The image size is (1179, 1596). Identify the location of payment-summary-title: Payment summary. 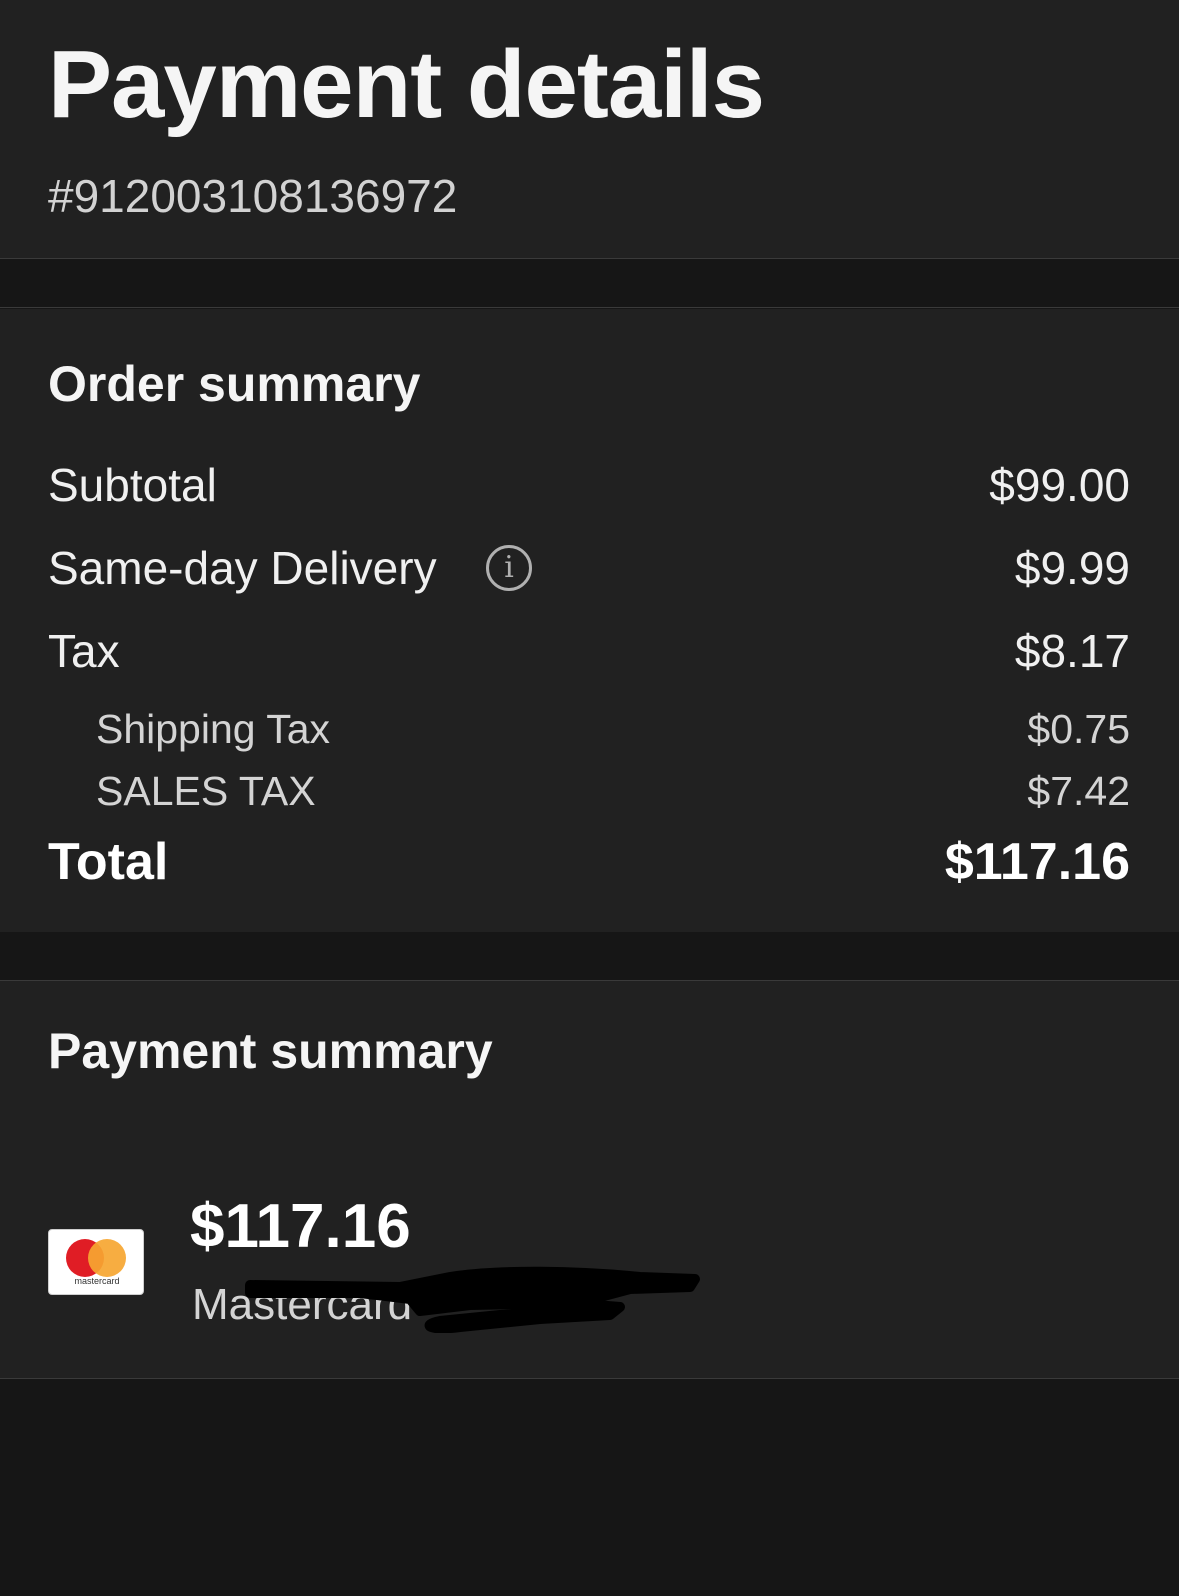
(270, 1051).